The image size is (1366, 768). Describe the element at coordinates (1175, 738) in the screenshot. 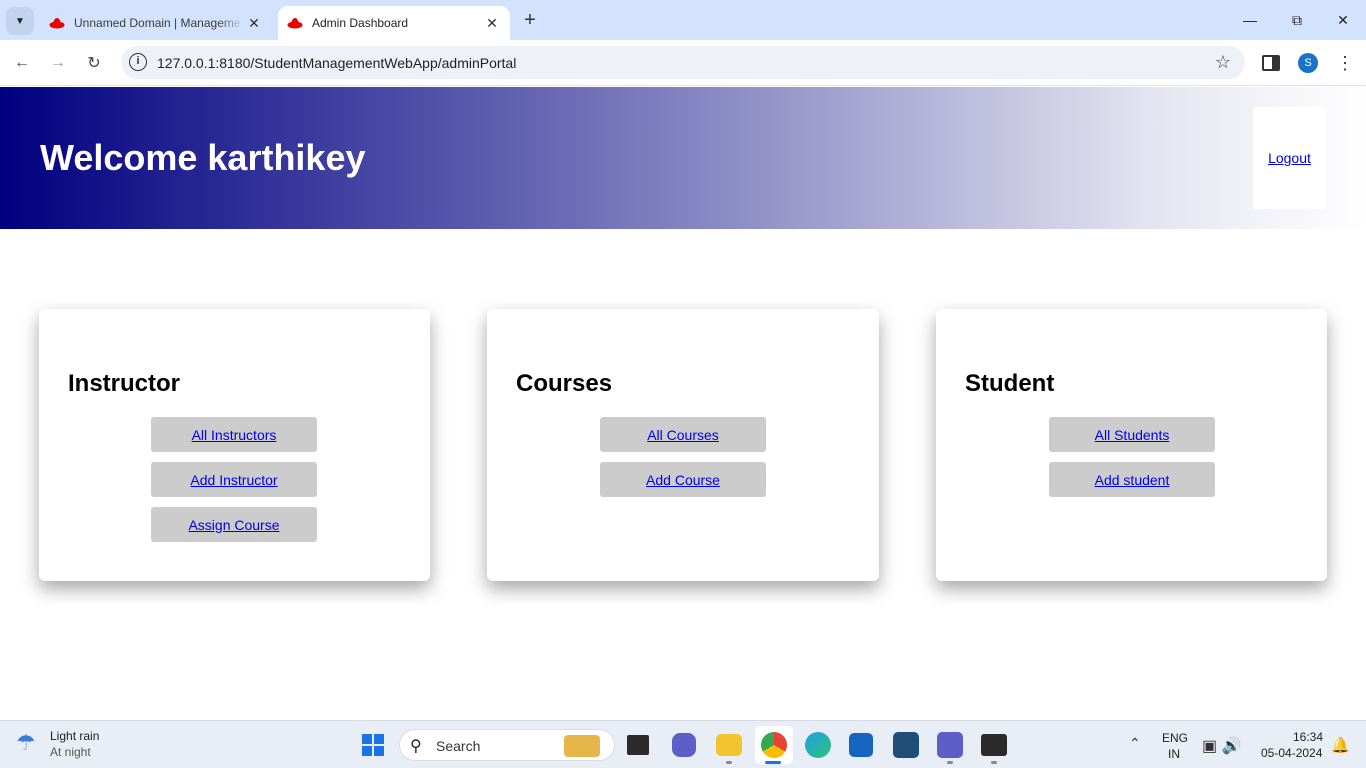

I see `language-indicator: ENG` at that location.